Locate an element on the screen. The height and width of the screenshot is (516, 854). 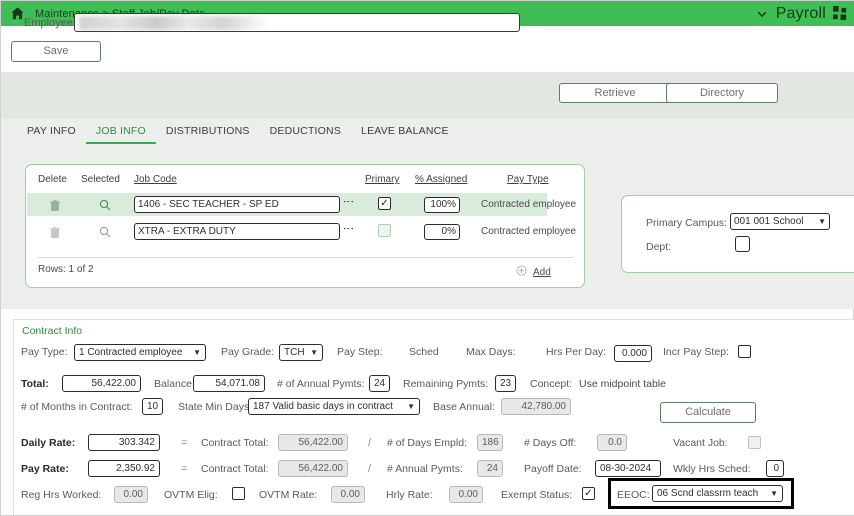
primary-campus-label: Primary Campus: is located at coordinates (687, 223).